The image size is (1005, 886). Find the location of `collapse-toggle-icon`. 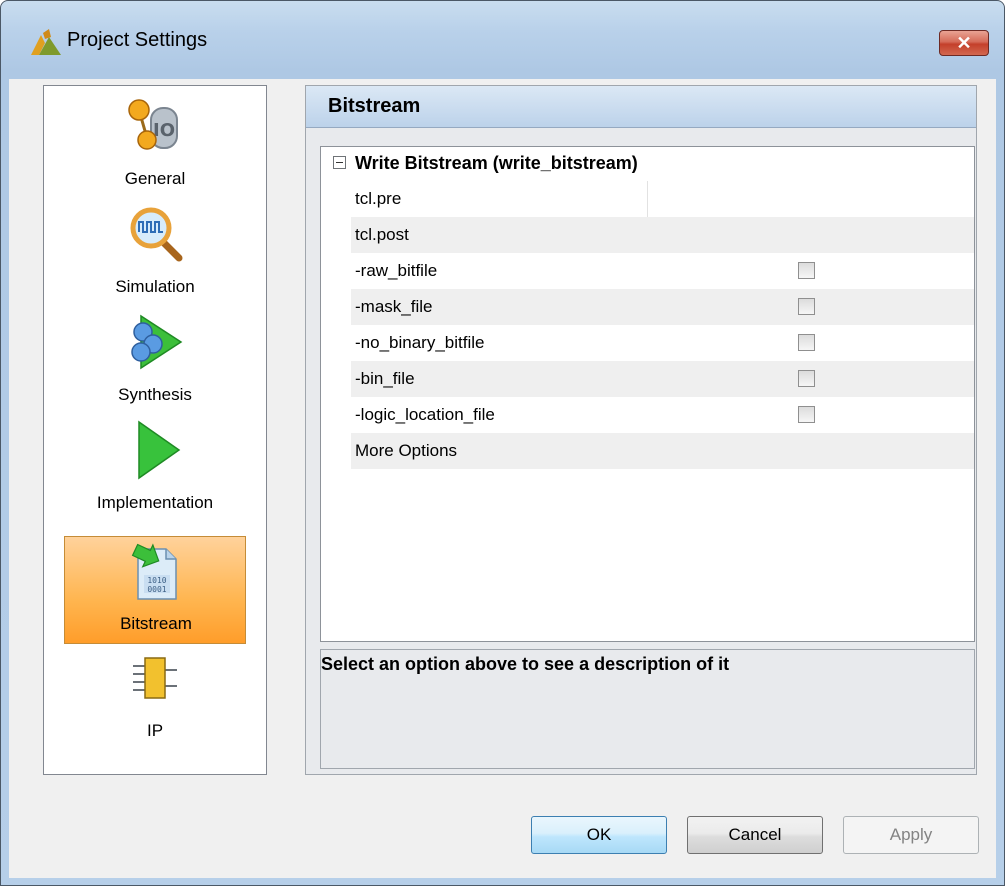

collapse-toggle-icon is located at coordinates (339, 162).